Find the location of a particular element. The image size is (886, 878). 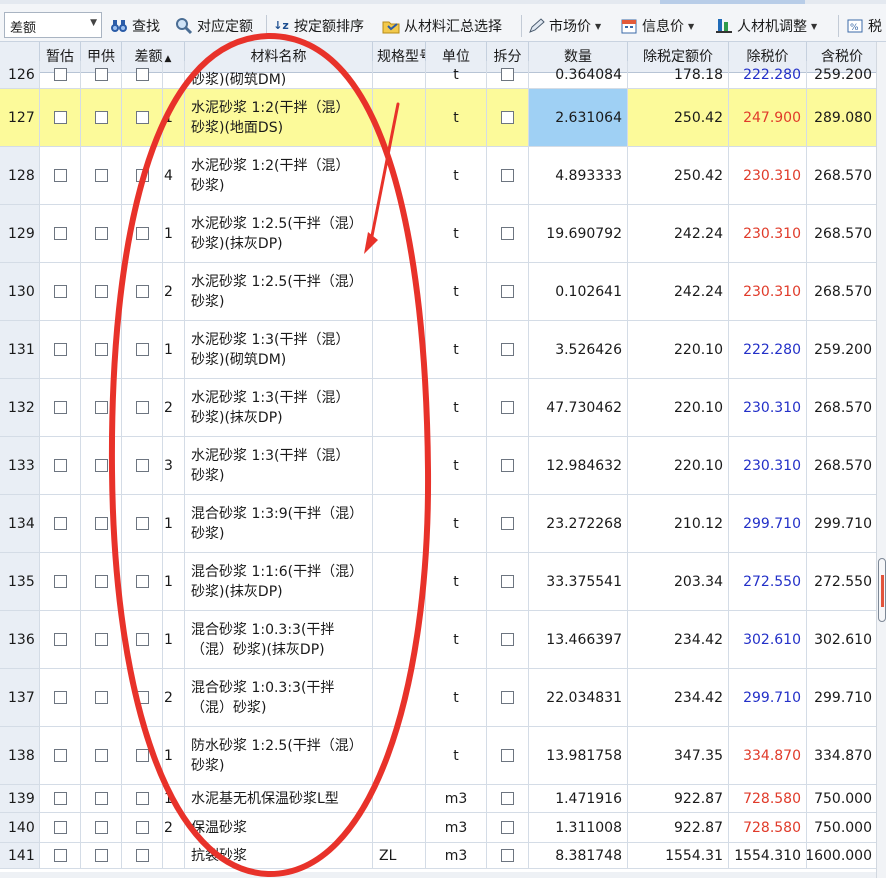

quantity-cell: 22.034831 is located at coordinates (578, 698).